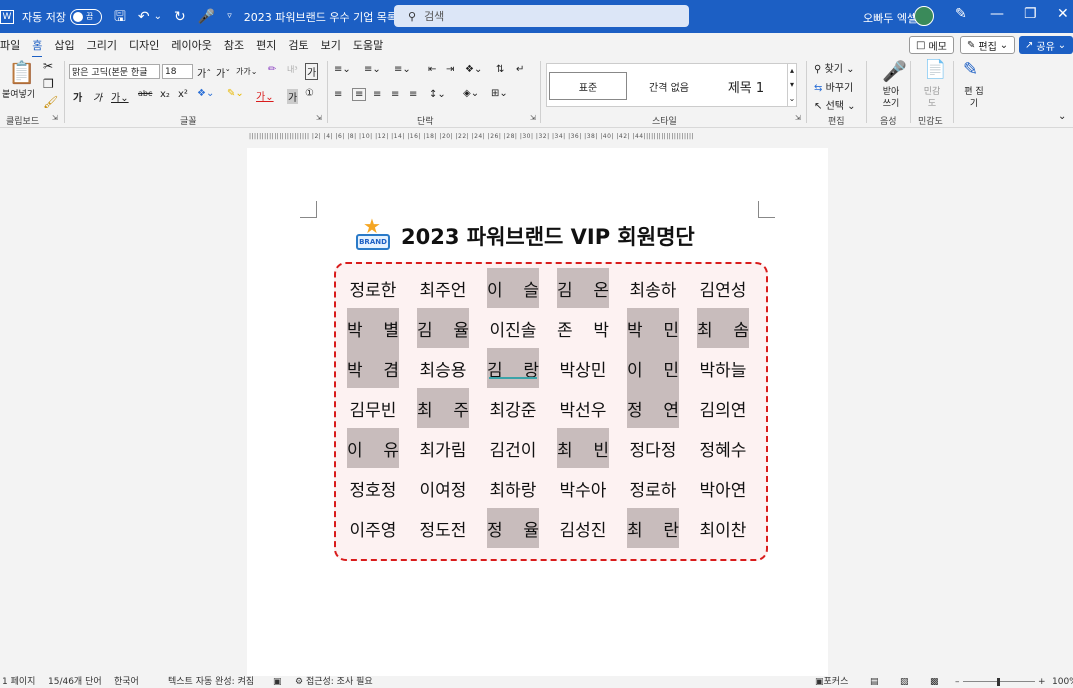 The width and height of the screenshot is (1073, 688). What do you see at coordinates (592, 288) in the screenshot?
I see `member-cell: 김온` at bounding box center [592, 288].